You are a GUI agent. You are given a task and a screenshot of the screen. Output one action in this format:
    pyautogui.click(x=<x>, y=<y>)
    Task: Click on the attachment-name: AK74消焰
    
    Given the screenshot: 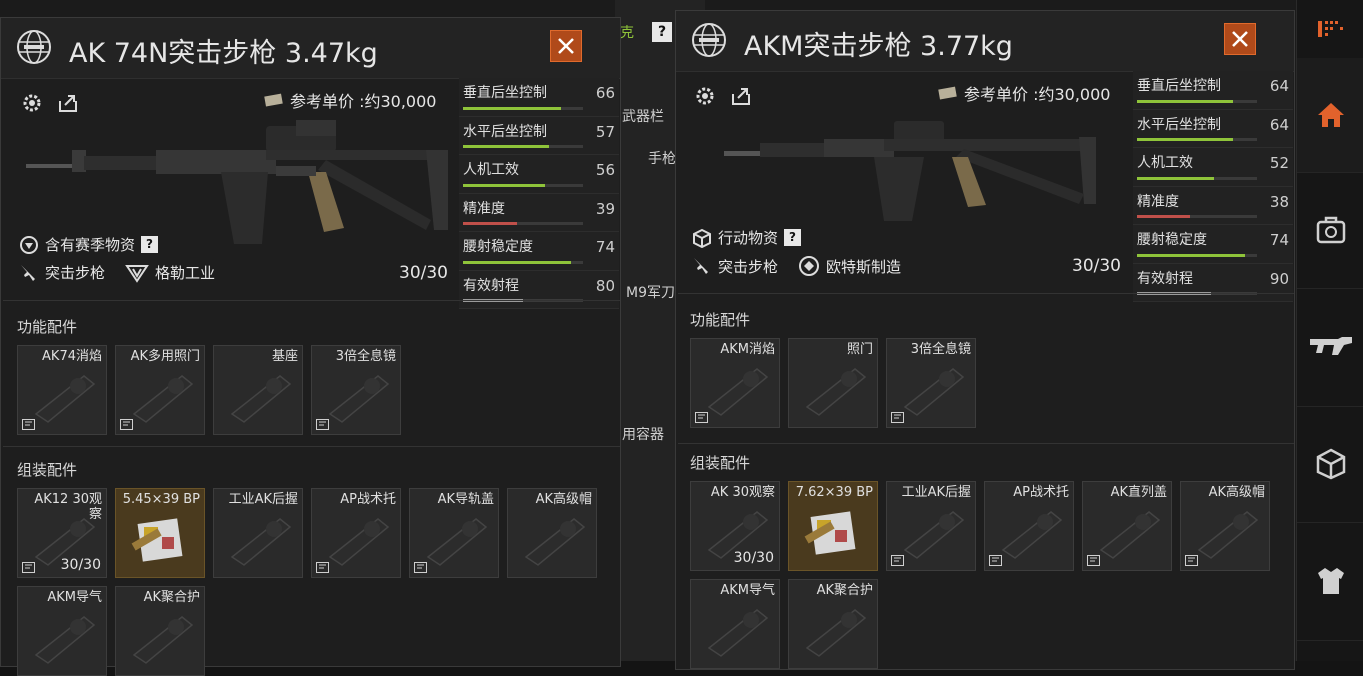 What is the action you would take?
    pyautogui.click(x=72, y=356)
    